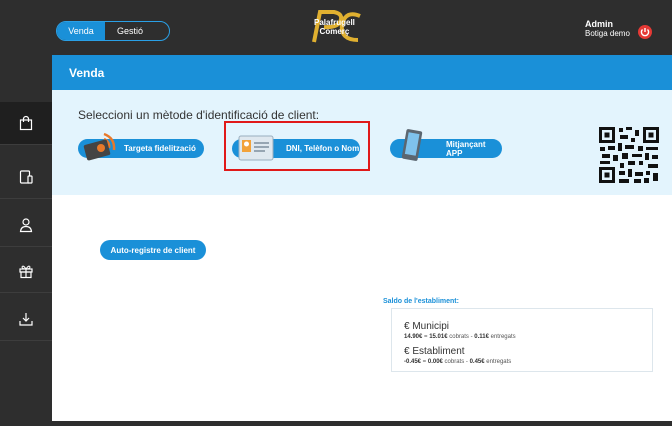 The image size is (672, 426). I want to click on app-label: Mitjançant APP, so click(466, 148).